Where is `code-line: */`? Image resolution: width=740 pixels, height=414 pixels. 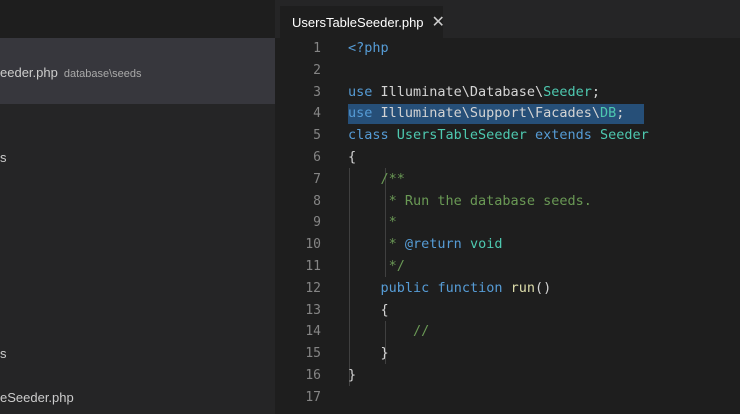
code-line: */ is located at coordinates (498, 267).